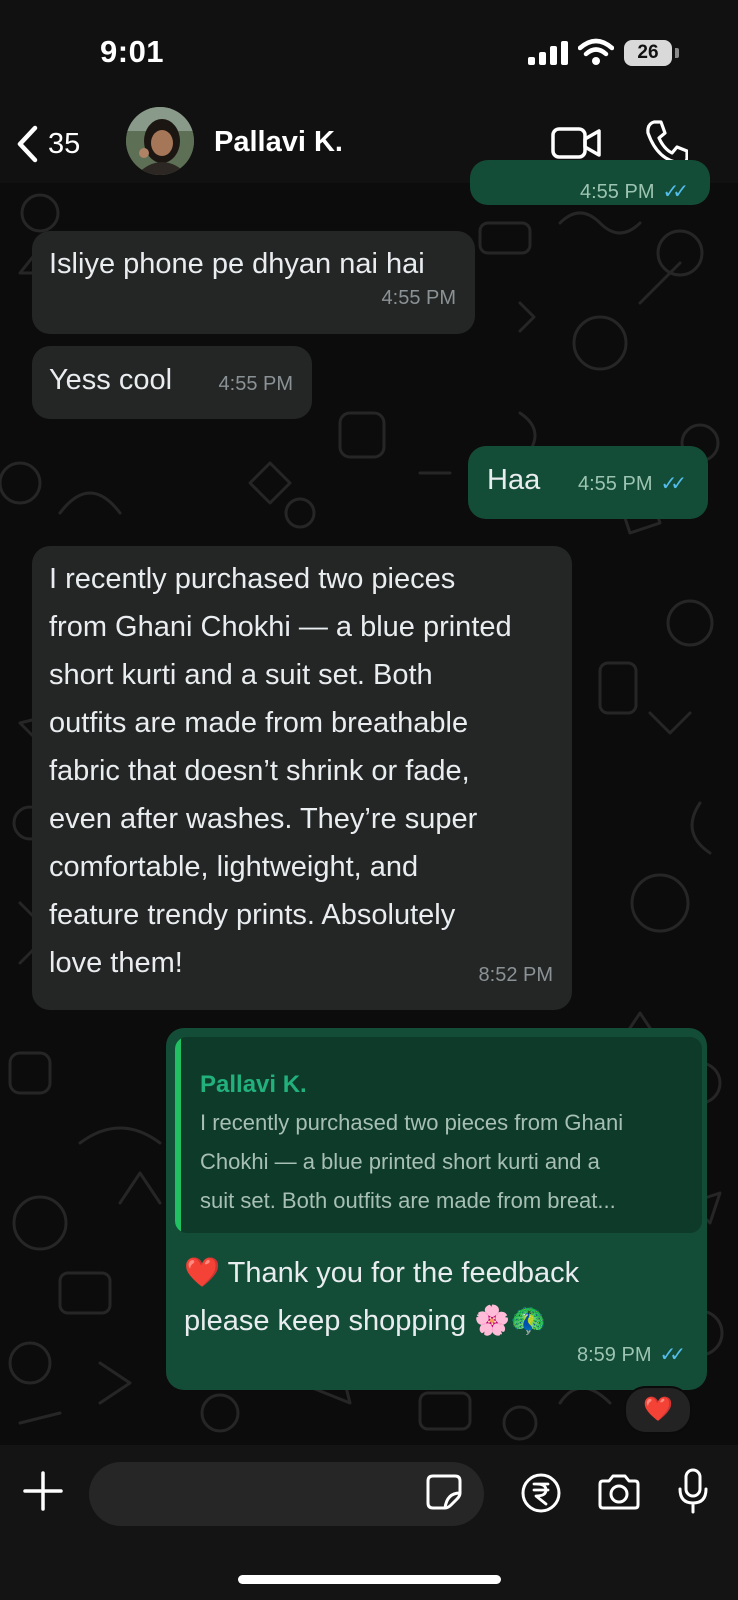  Describe the element at coordinates (548, 53) in the screenshot. I see `signal-icon` at that location.